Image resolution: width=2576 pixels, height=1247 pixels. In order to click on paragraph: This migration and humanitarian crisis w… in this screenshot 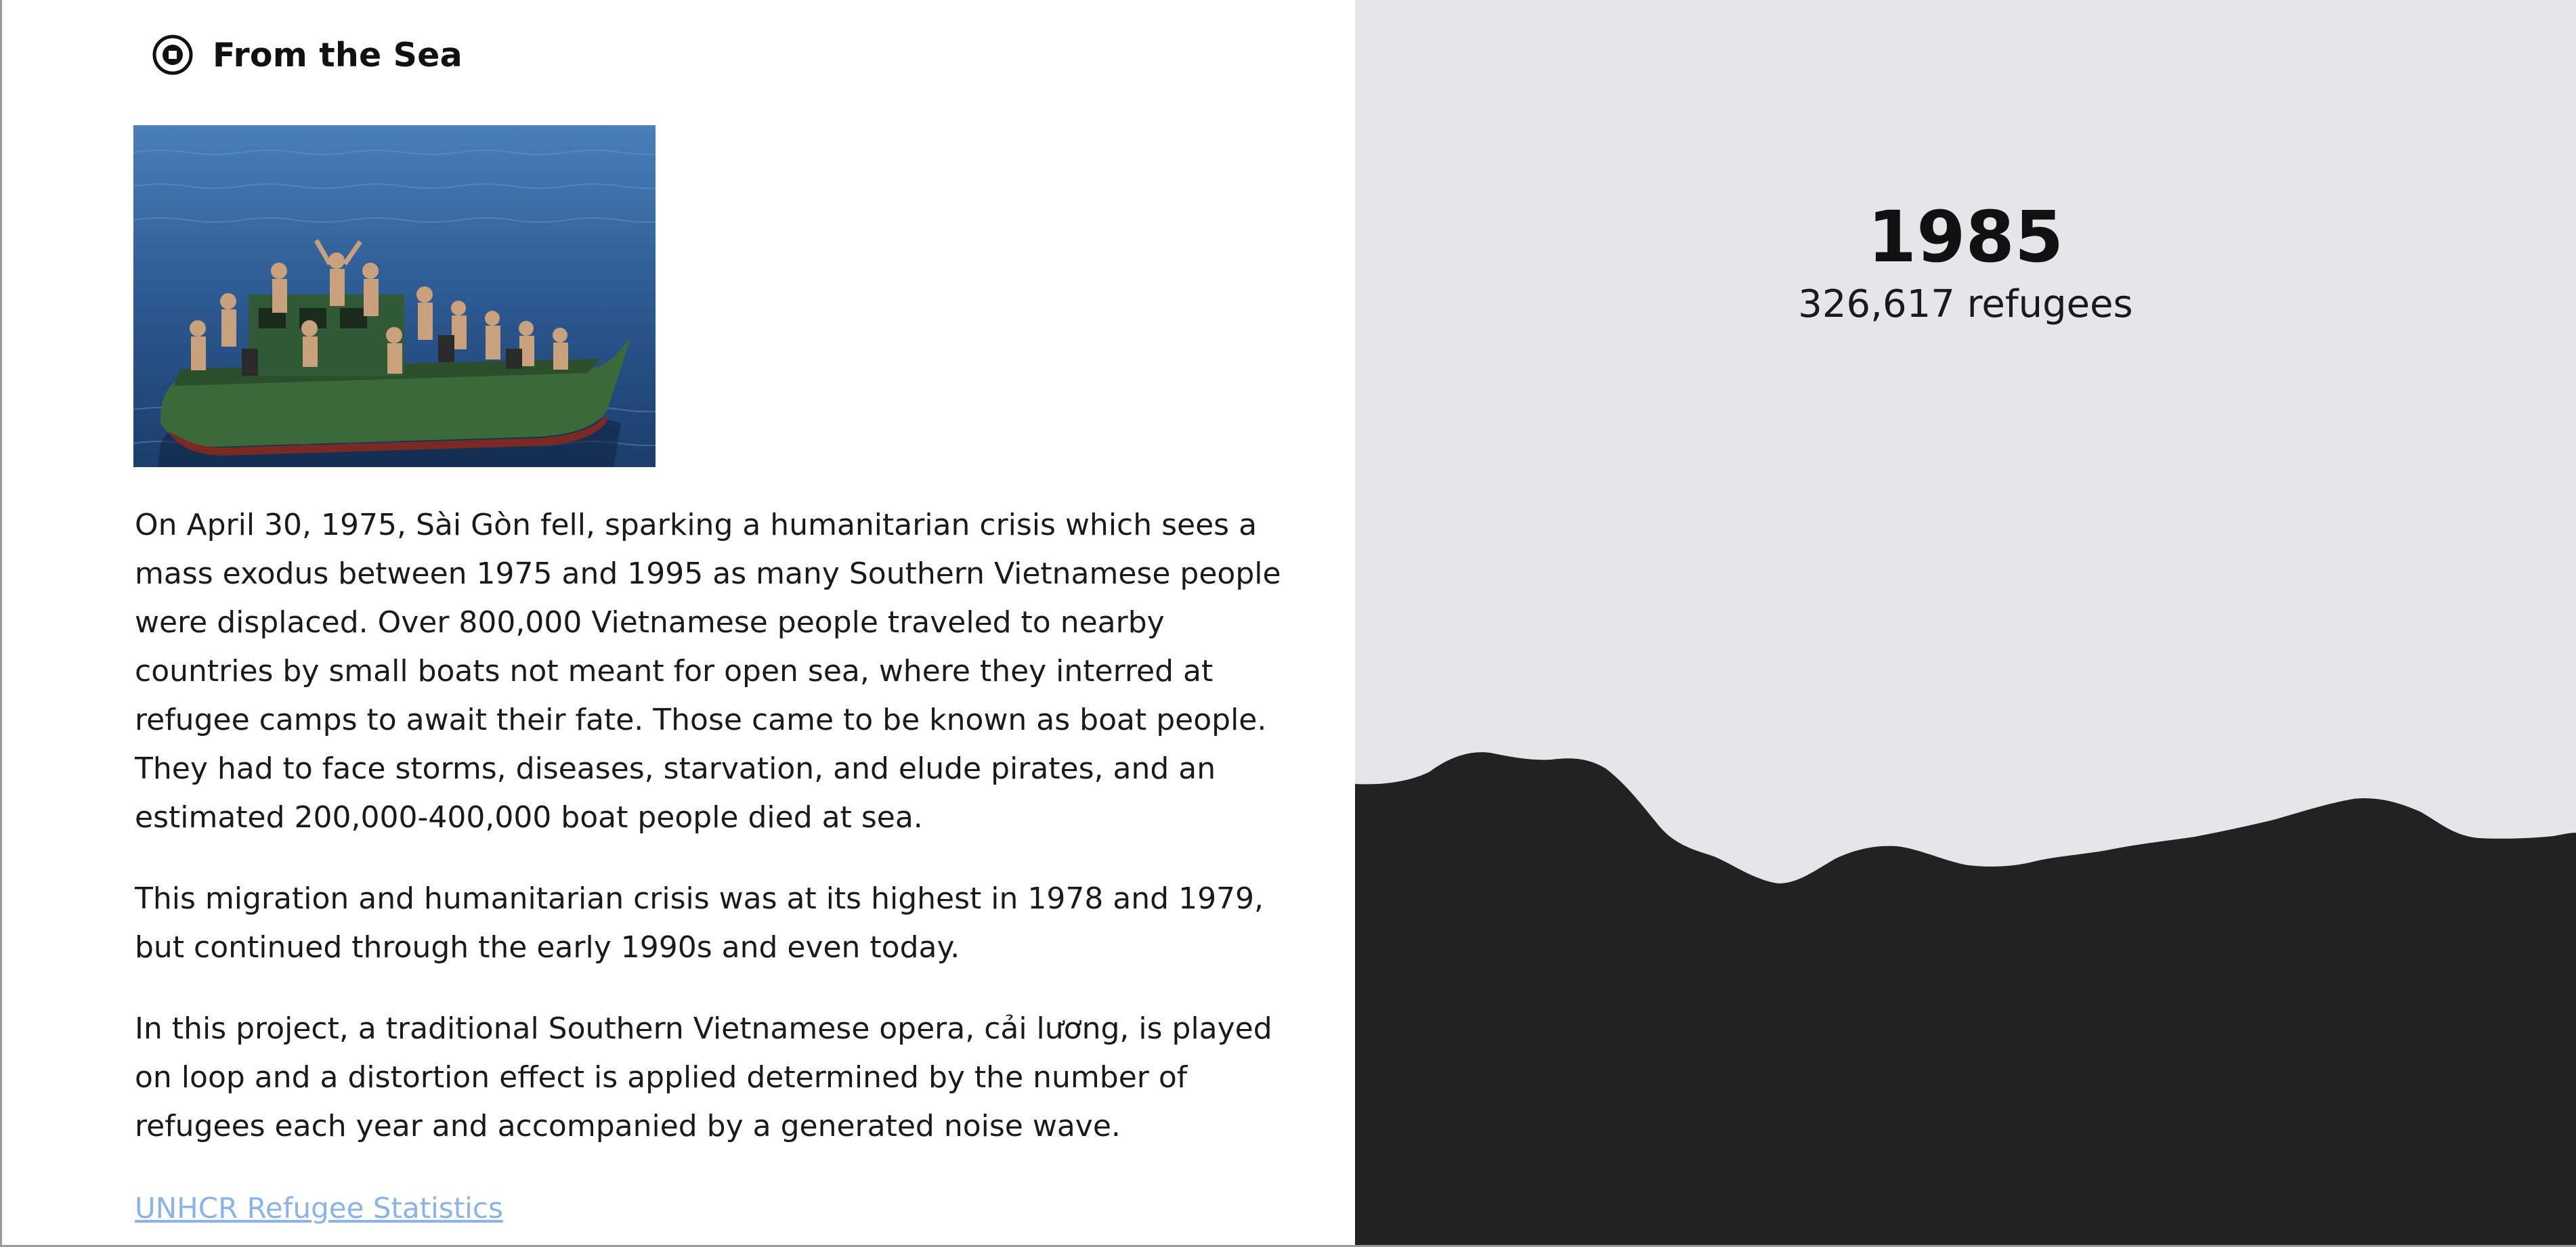, I will do `click(699, 923)`.